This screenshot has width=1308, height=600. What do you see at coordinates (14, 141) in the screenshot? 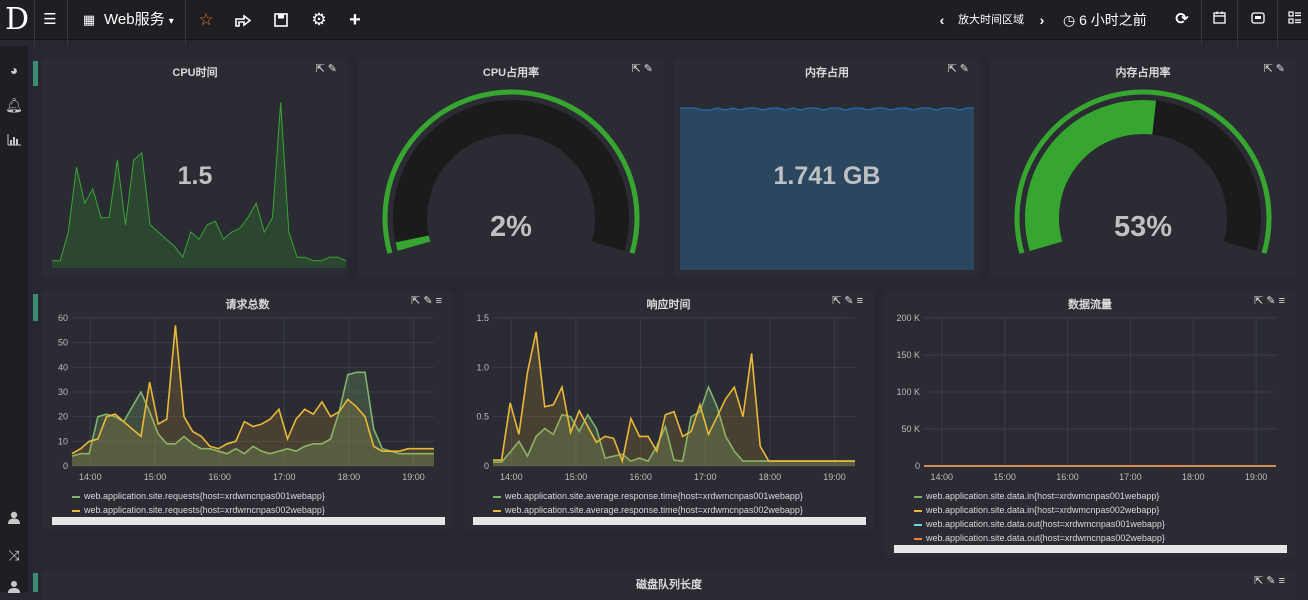
I see `bar-chart-icon` at bounding box center [14, 141].